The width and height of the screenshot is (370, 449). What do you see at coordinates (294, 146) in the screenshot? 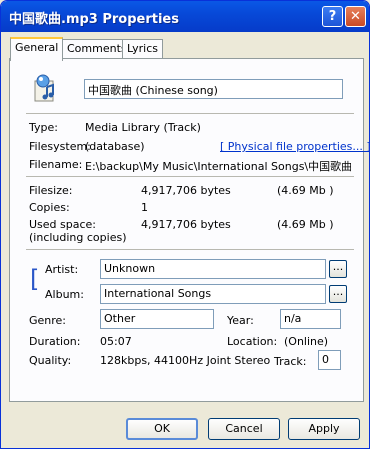
I see `physical-file-properties-link: [ Physical file properties... ]` at bounding box center [294, 146].